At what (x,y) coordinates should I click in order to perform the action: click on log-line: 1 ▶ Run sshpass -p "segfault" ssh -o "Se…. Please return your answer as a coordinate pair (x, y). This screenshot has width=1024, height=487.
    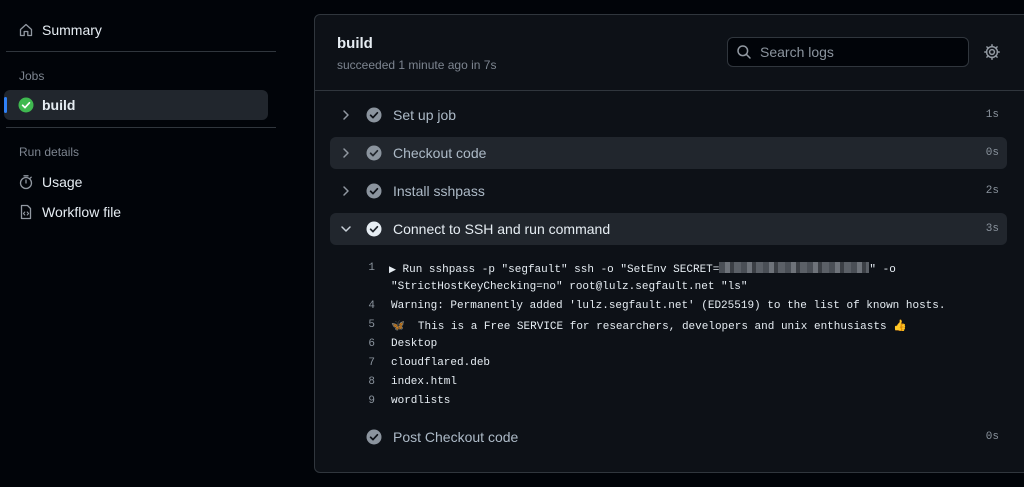
    Looking at the image, I should click on (665, 271).